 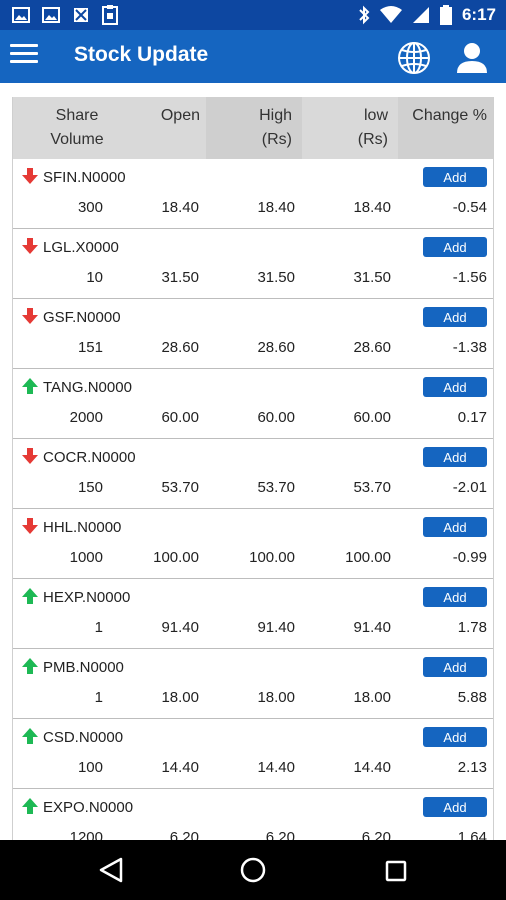 I want to click on table-row: CSD.N0000 Add 100 14.40 14.40 14.40 2.13, so click(x=253, y=754).